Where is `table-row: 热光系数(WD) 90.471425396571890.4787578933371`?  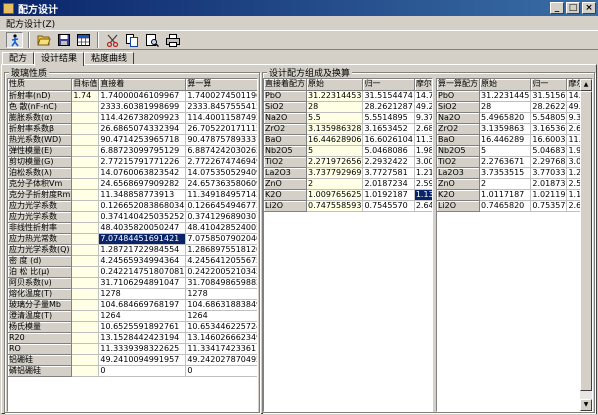
table-row: 热光系数(WD) 90.471425396571890.4787578933371 is located at coordinates (132, 140).